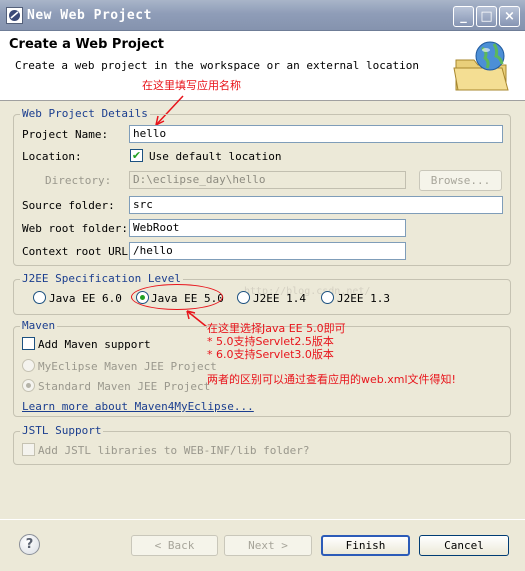  What do you see at coordinates (85, 113) in the screenshot?
I see `details-group-title: Web Project Details` at bounding box center [85, 113].